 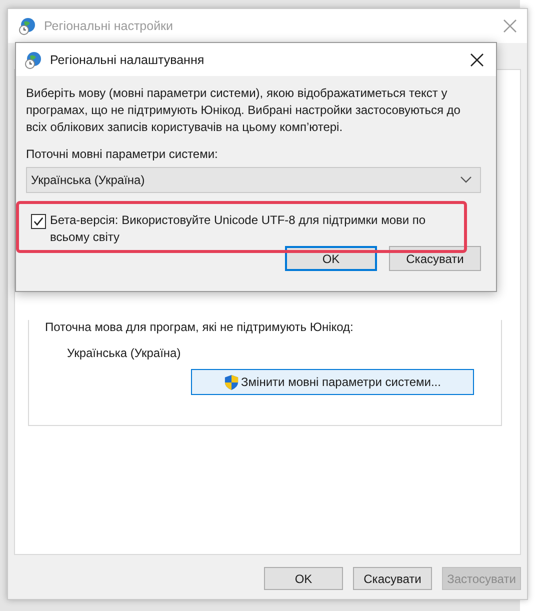 What do you see at coordinates (477, 59) in the screenshot?
I see `close-icon` at bounding box center [477, 59].